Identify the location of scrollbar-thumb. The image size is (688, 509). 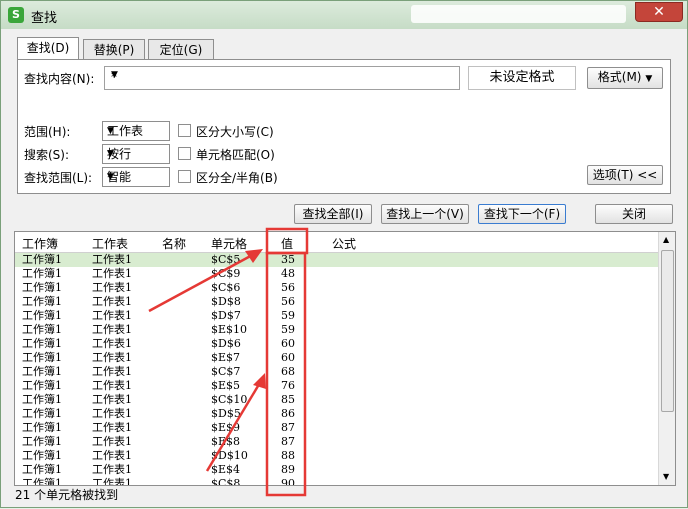
(667, 331).